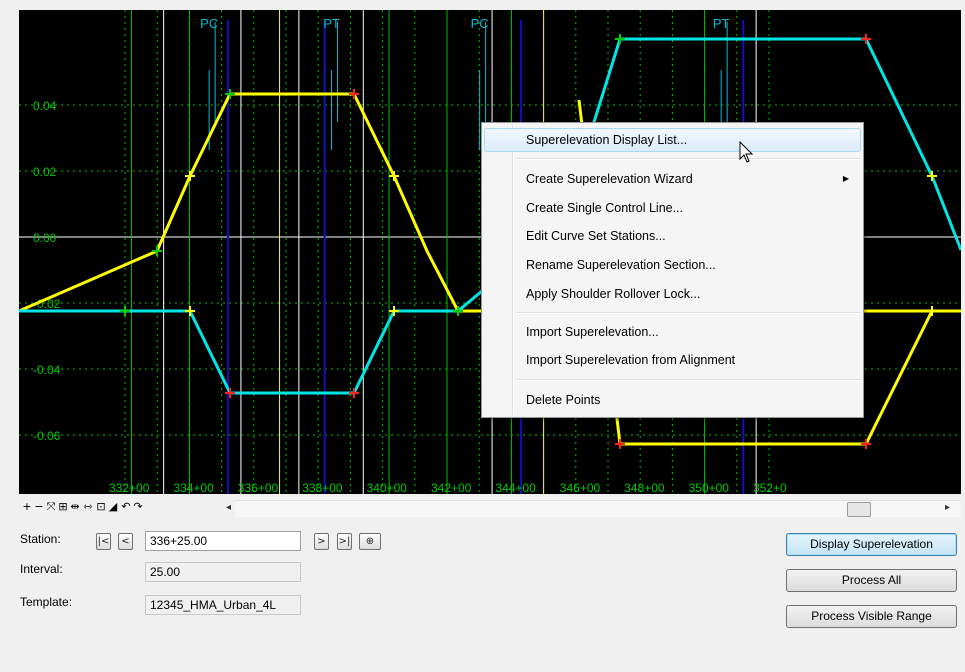 Image resolution: width=965 pixels, height=672 pixels. I want to click on x-tick-label: 348+00, so click(644, 487).